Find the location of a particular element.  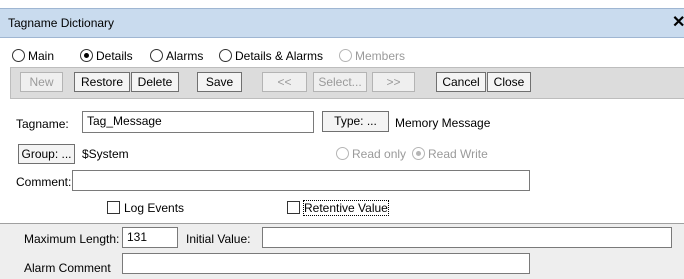

mode-alarms: Alarms is located at coordinates (176, 56).